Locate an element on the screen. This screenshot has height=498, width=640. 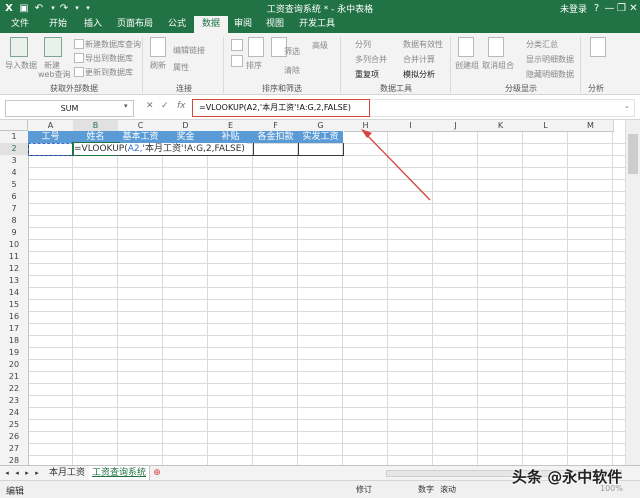
sheet-tab-salary-query: 工资查询系统 is located at coordinates (119, 473).